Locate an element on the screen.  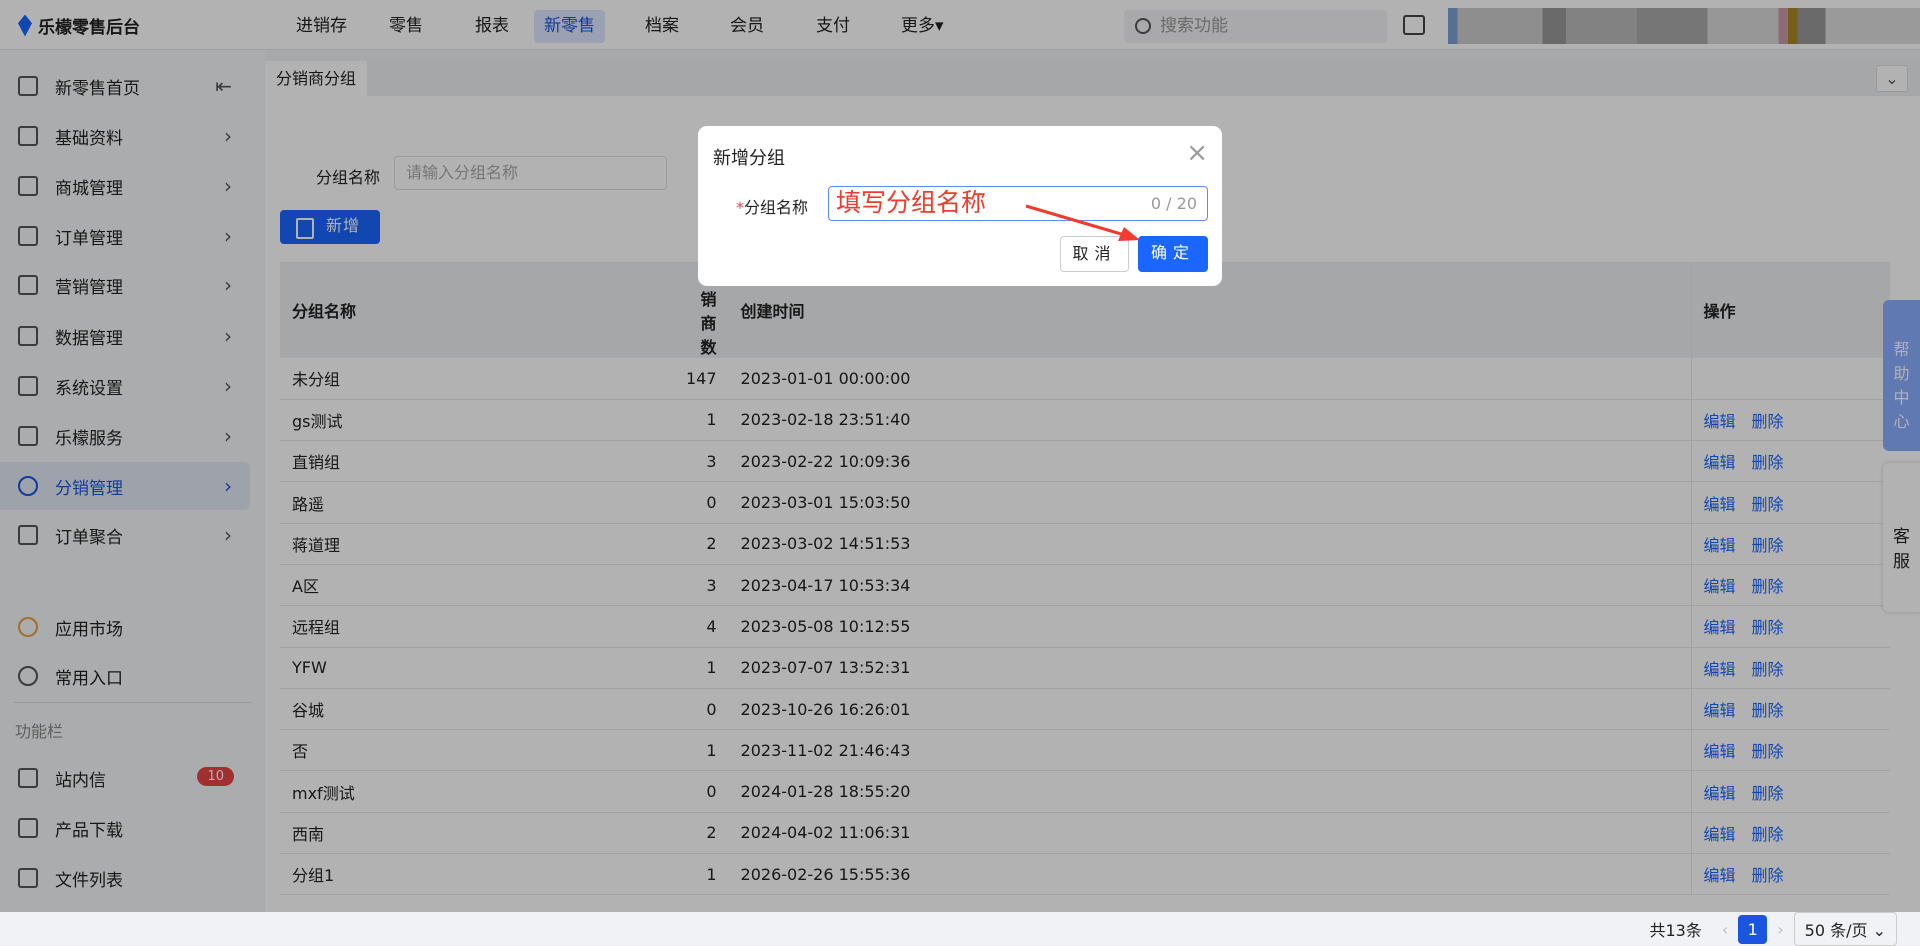
total-count: 共13条 is located at coordinates (1675, 930).